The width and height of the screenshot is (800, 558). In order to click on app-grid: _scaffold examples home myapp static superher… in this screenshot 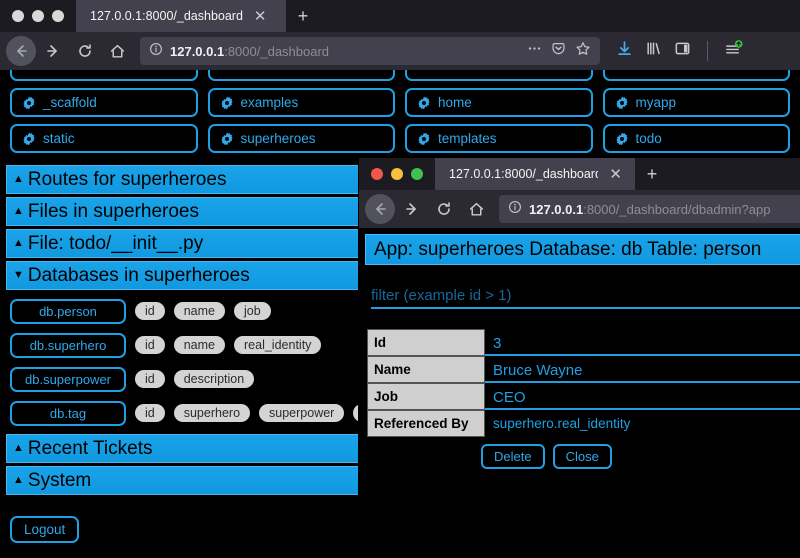, I will do `click(400, 120)`.